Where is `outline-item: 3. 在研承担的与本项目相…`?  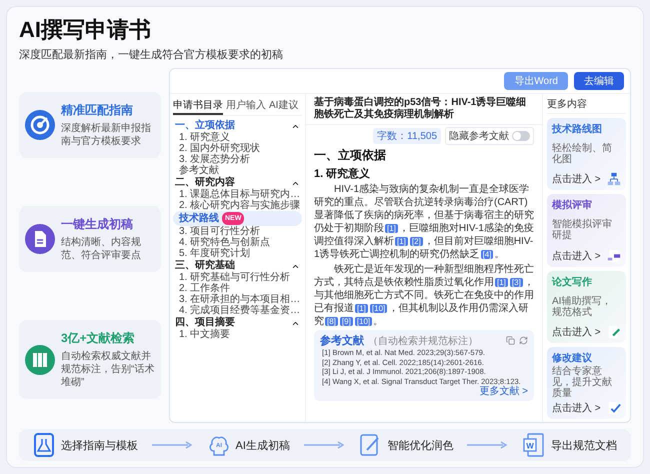
outline-item: 3. 在研承担的与本项目相… is located at coordinates (237, 299).